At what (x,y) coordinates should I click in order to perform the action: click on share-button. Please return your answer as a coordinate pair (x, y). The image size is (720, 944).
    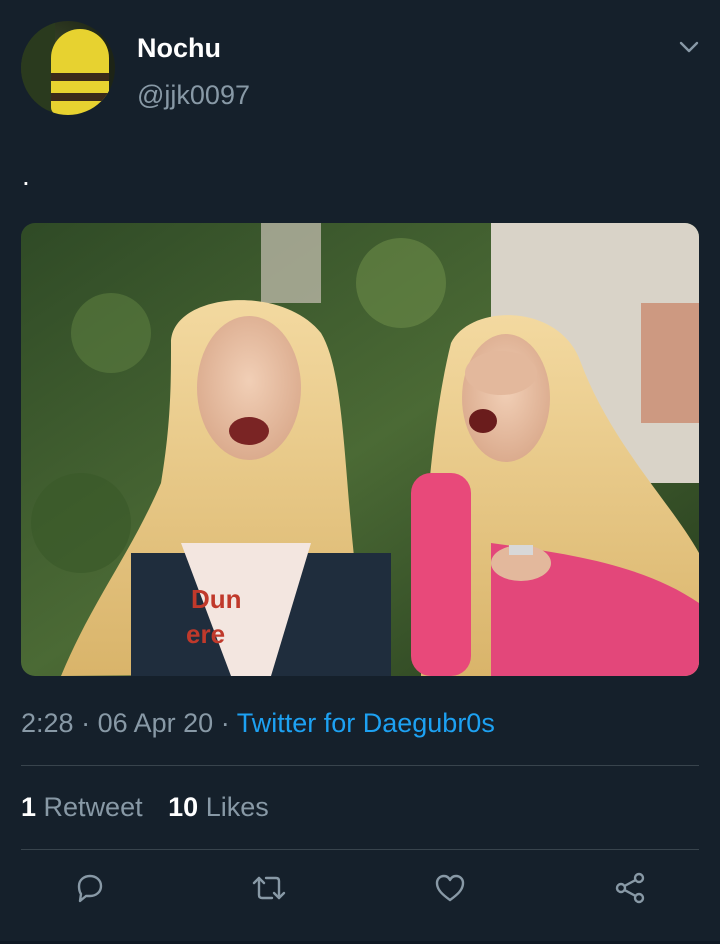
    Looking at the image, I should click on (630, 890).